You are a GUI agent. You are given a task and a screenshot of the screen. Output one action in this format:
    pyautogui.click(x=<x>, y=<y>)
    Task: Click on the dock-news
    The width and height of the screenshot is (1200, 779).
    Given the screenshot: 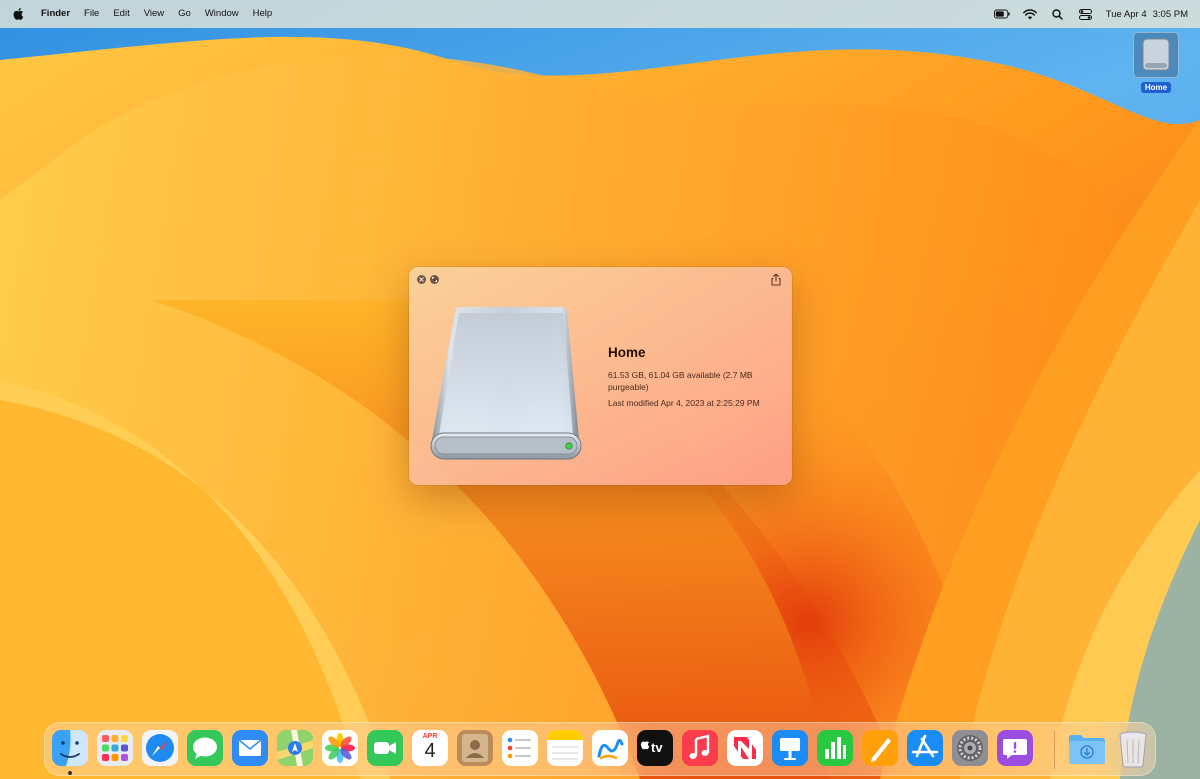 What is the action you would take?
    pyautogui.click(x=745, y=748)
    